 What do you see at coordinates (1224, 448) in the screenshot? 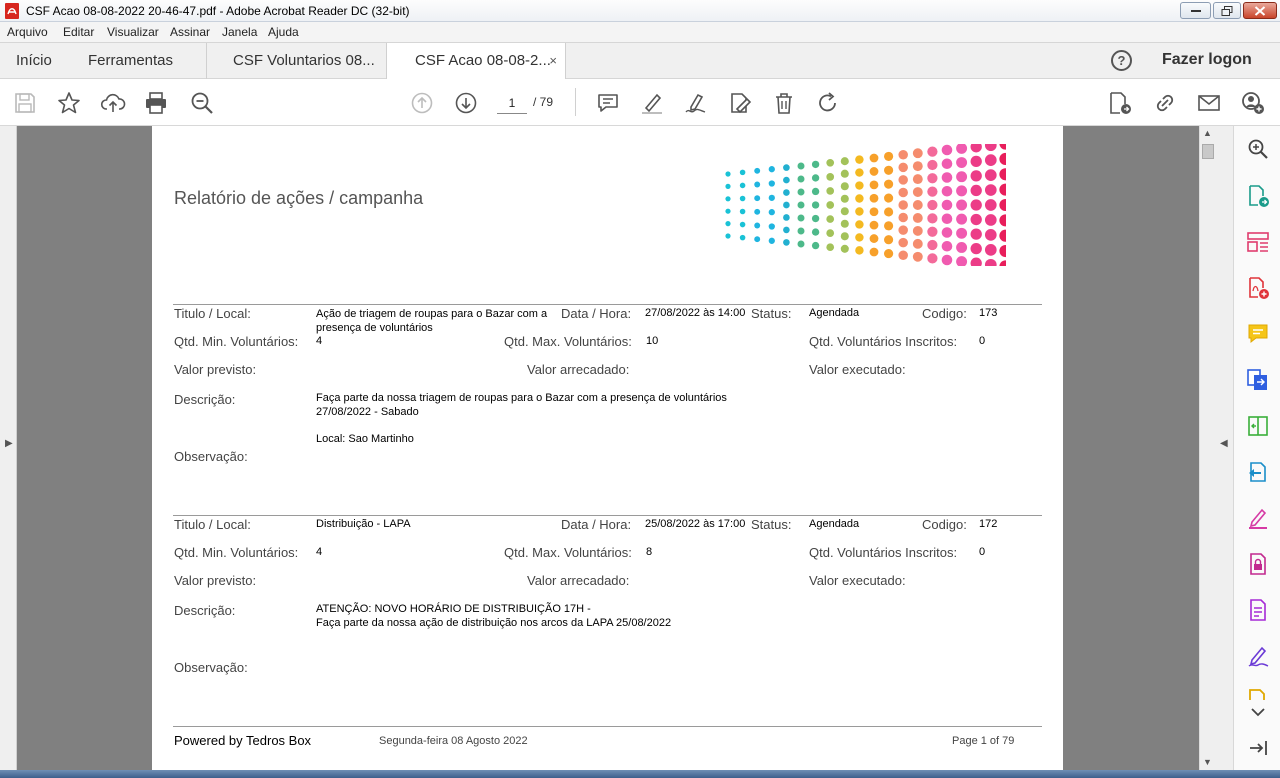
I see `right-pane-toggle: ◀` at bounding box center [1224, 448].